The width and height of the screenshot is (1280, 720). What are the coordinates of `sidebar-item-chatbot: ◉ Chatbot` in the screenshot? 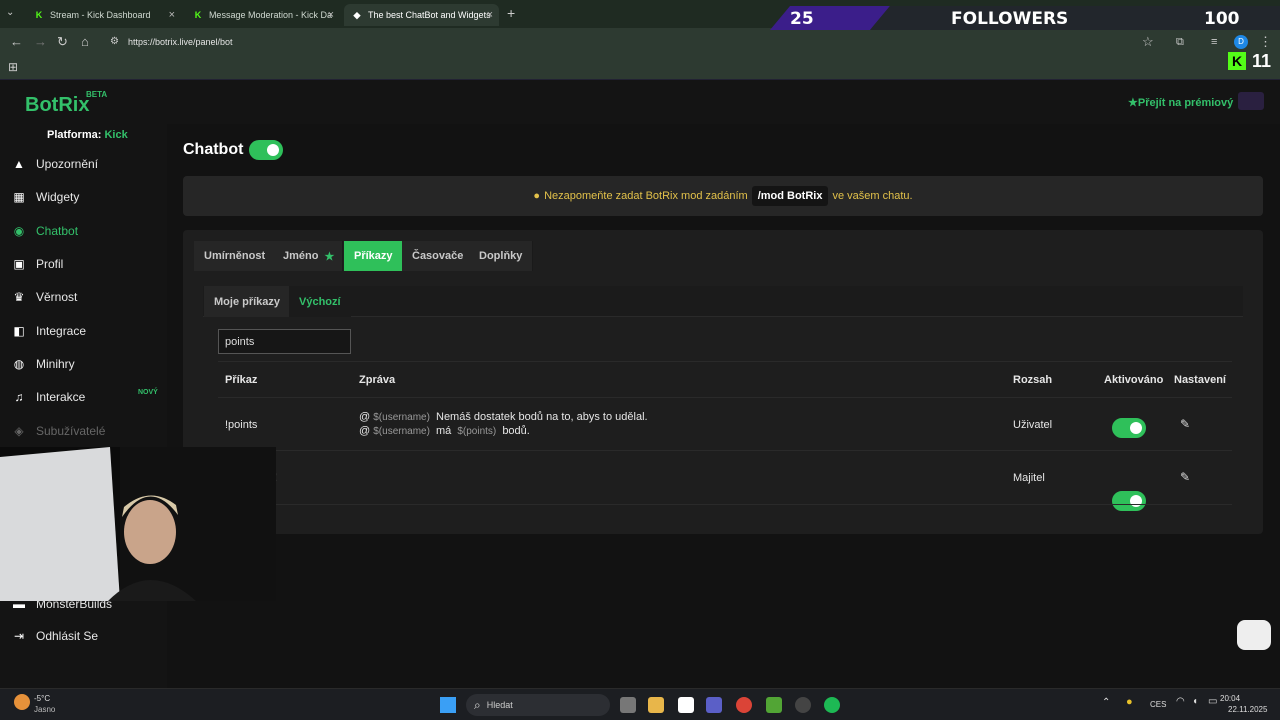 It's located at (45, 231).